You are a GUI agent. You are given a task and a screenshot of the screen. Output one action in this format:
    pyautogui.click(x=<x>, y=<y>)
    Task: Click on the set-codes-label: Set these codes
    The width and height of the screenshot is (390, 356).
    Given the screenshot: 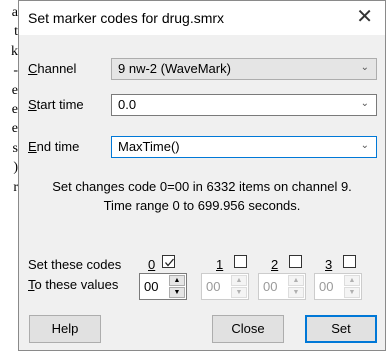 What is the action you would take?
    pyautogui.click(x=75, y=264)
    